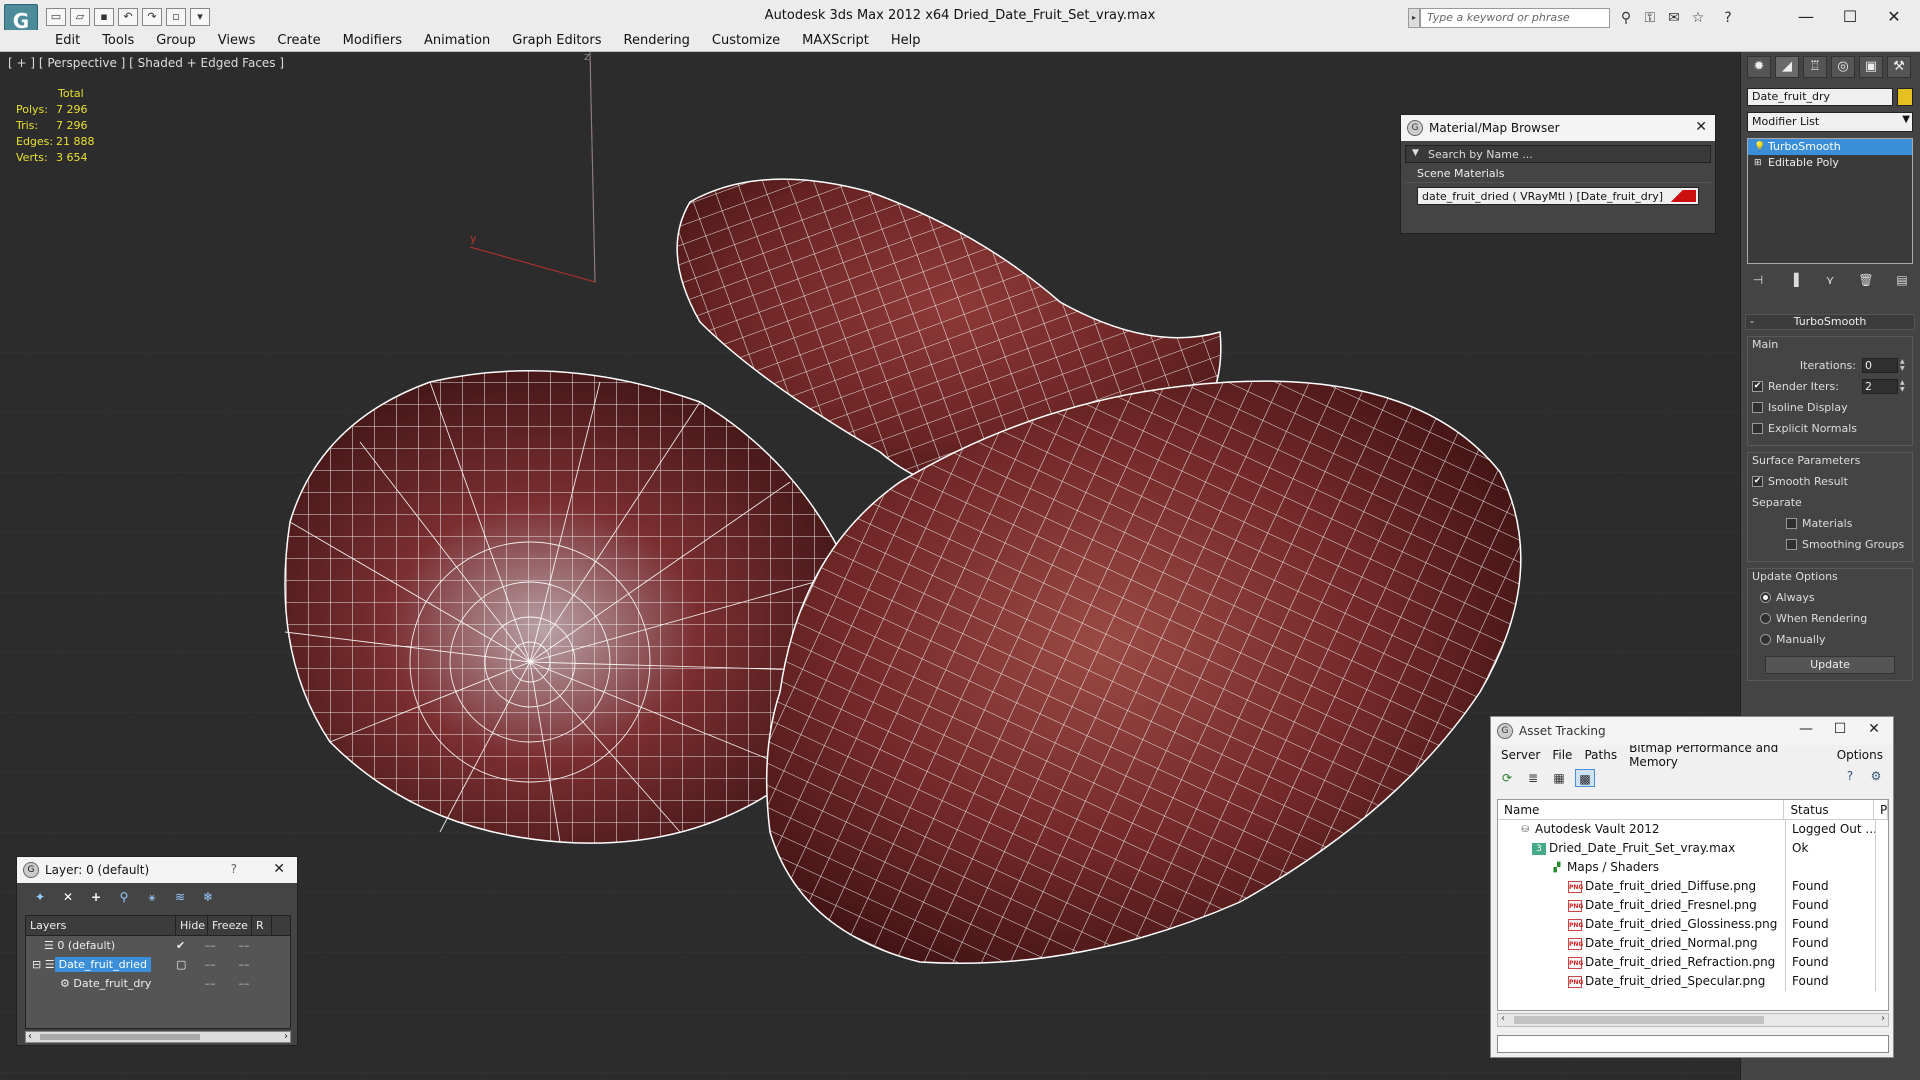 Image resolution: width=1920 pixels, height=1080 pixels. Describe the element at coordinates (1759, 67) in the screenshot. I see `create-tab-icon: ✹` at that location.